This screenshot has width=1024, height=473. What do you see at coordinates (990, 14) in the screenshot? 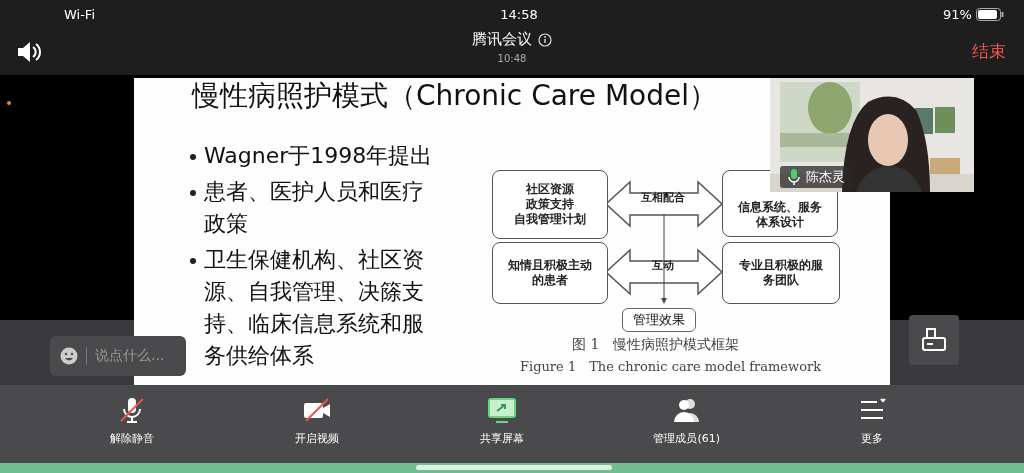
I see `battery-icon` at bounding box center [990, 14].